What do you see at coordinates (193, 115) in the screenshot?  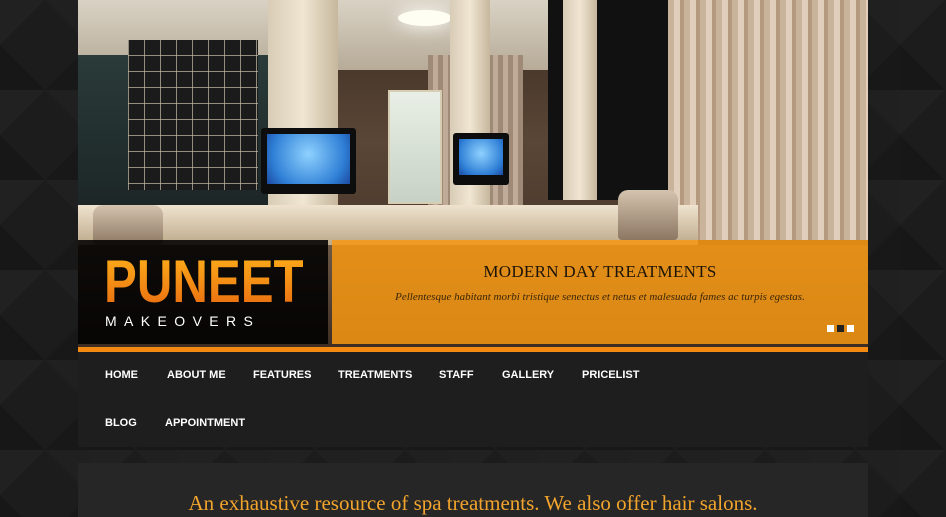 I see `slide-image-lattice` at bounding box center [193, 115].